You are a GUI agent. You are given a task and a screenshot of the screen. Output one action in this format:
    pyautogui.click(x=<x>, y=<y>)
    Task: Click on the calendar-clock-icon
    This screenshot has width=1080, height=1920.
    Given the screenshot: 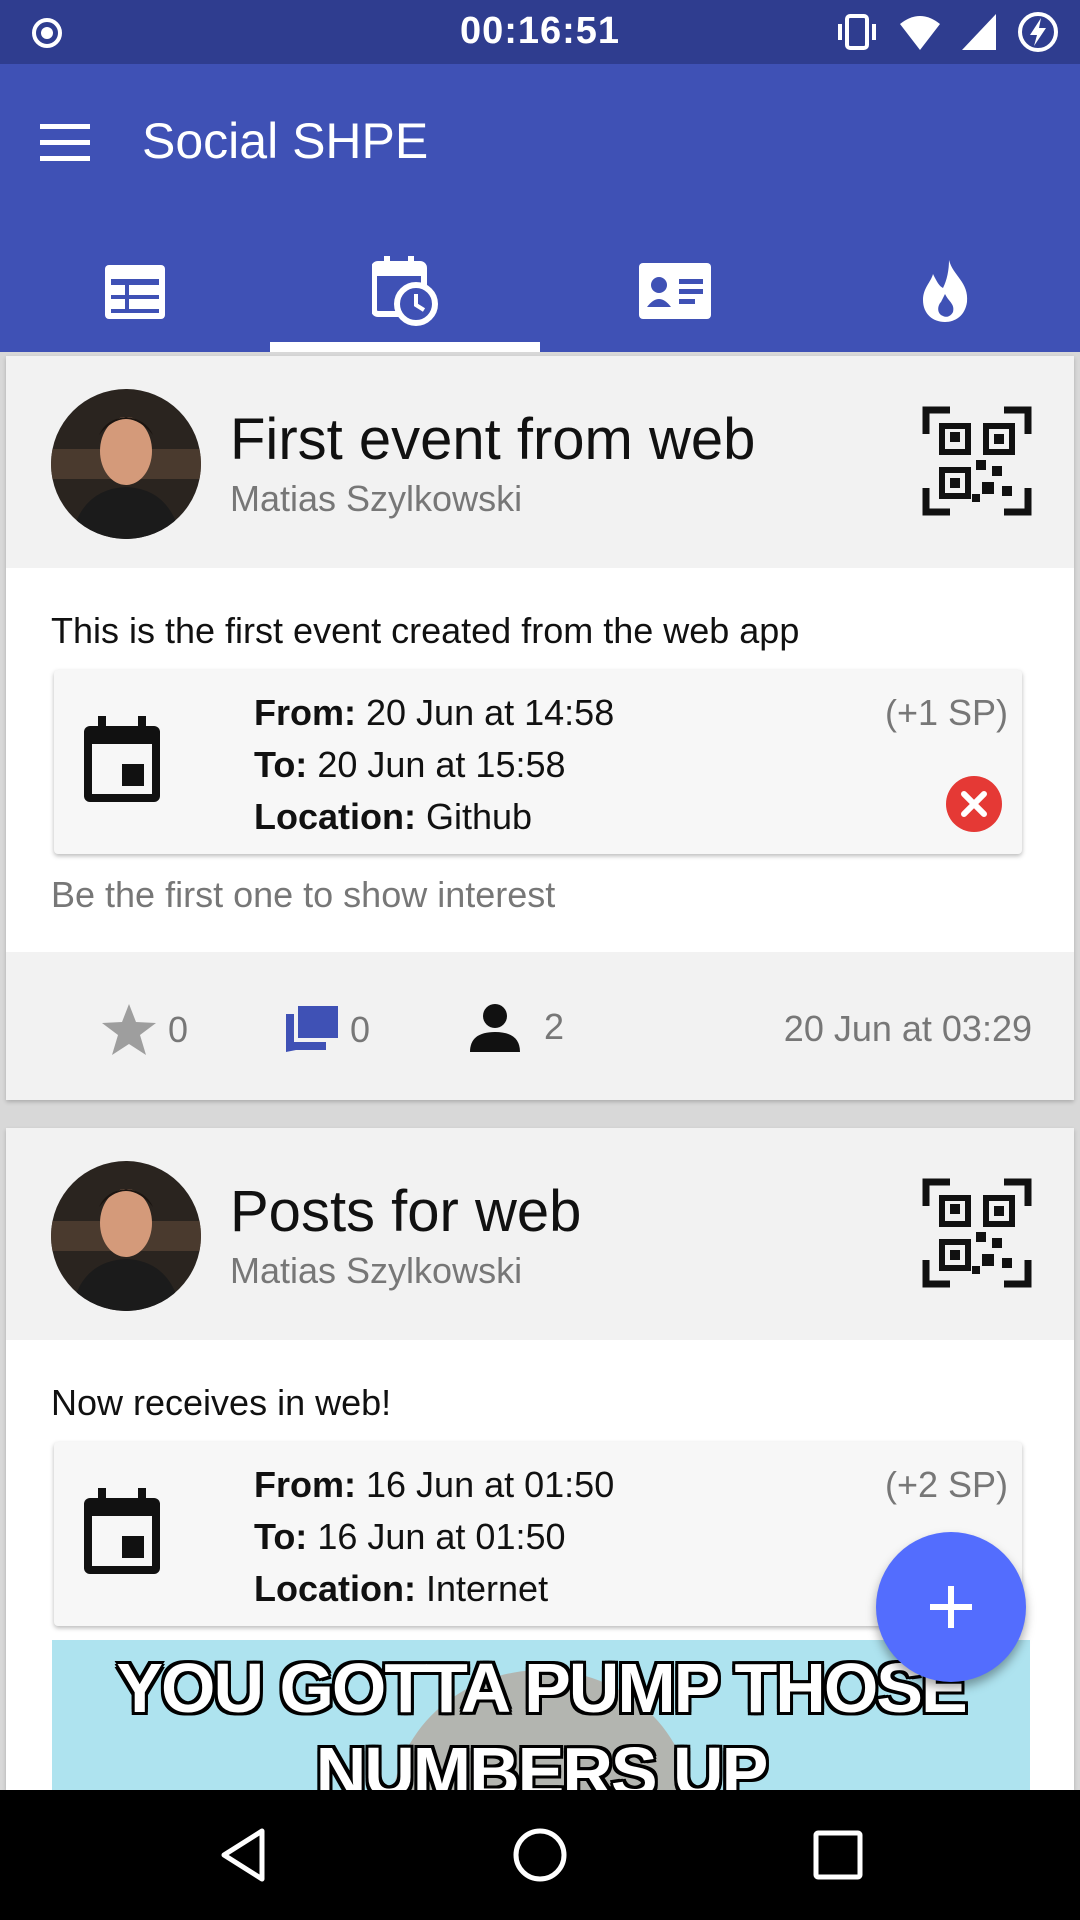 What is the action you would take?
    pyautogui.click(x=405, y=290)
    